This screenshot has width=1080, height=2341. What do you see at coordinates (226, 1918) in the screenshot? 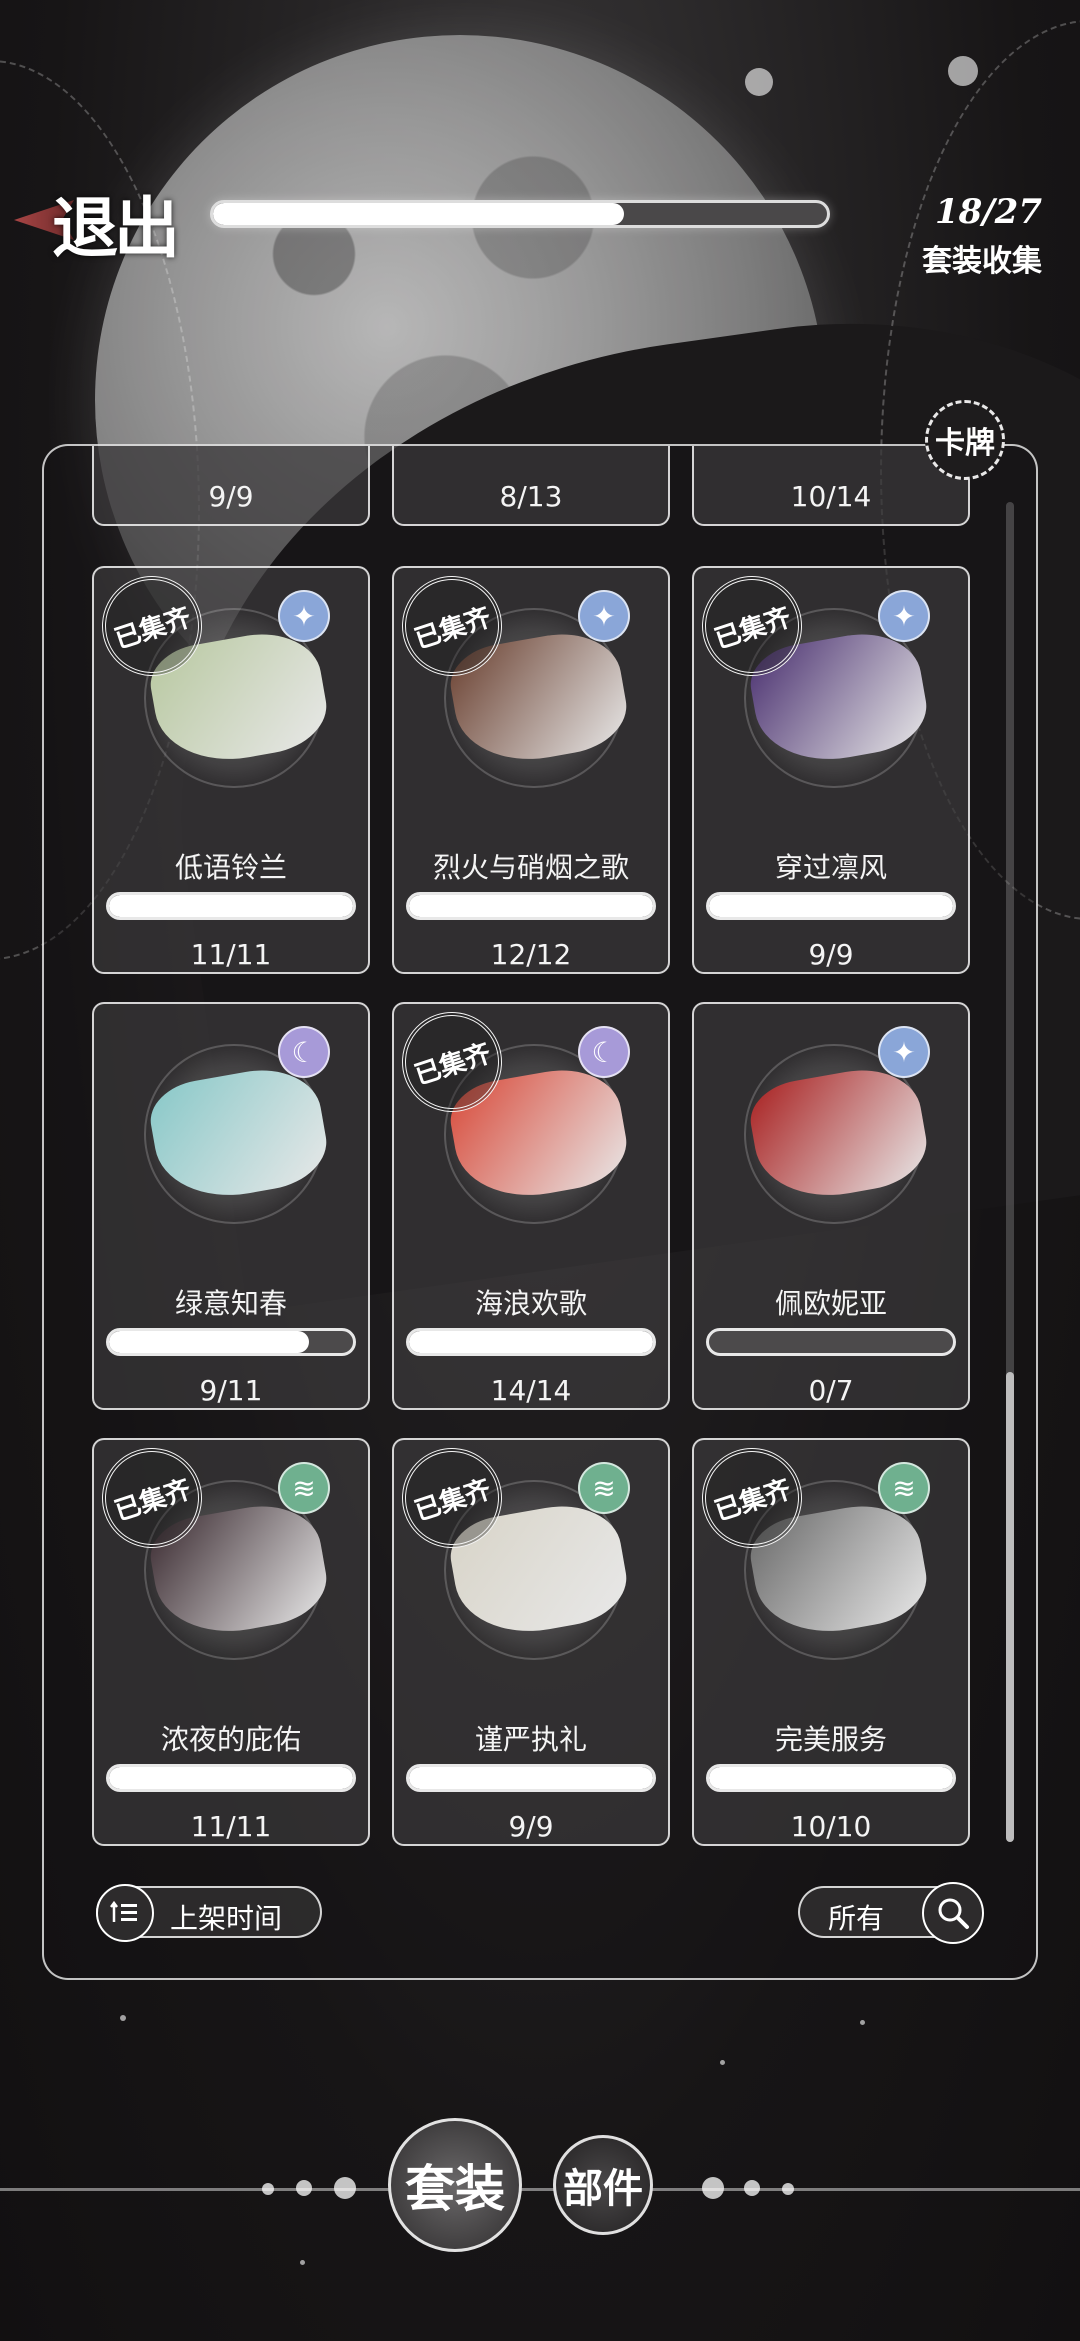
I see `sort-label: 上架时间` at bounding box center [226, 1918].